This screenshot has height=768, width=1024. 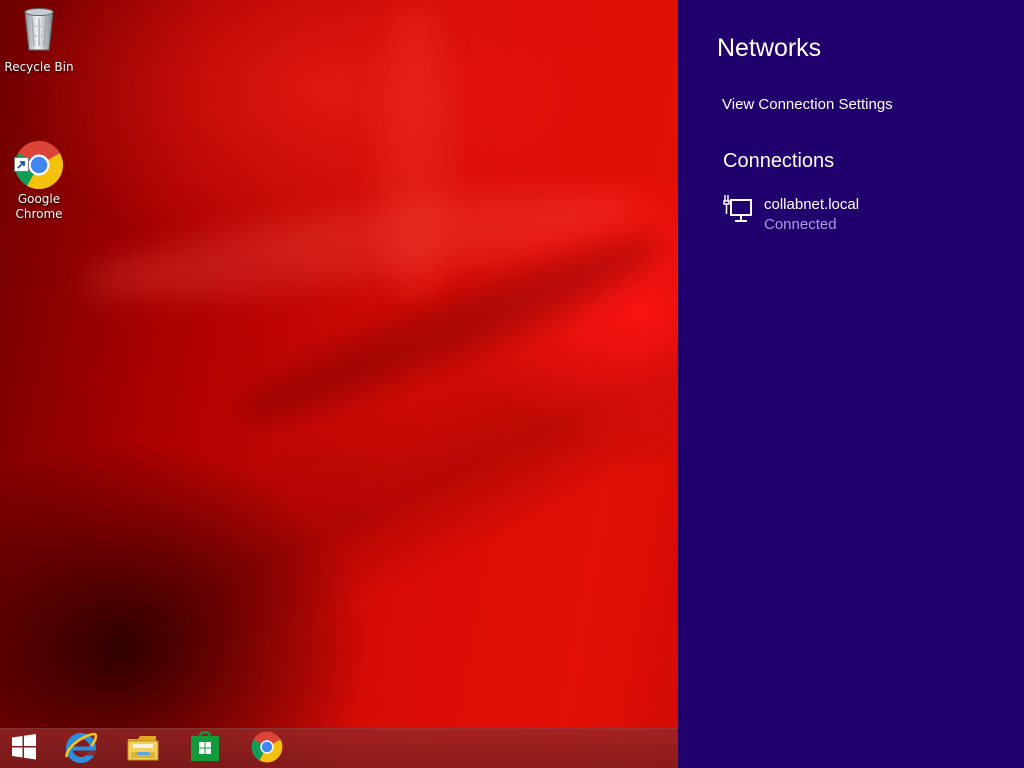 What do you see at coordinates (339, 748) in the screenshot?
I see `taskbar` at bounding box center [339, 748].